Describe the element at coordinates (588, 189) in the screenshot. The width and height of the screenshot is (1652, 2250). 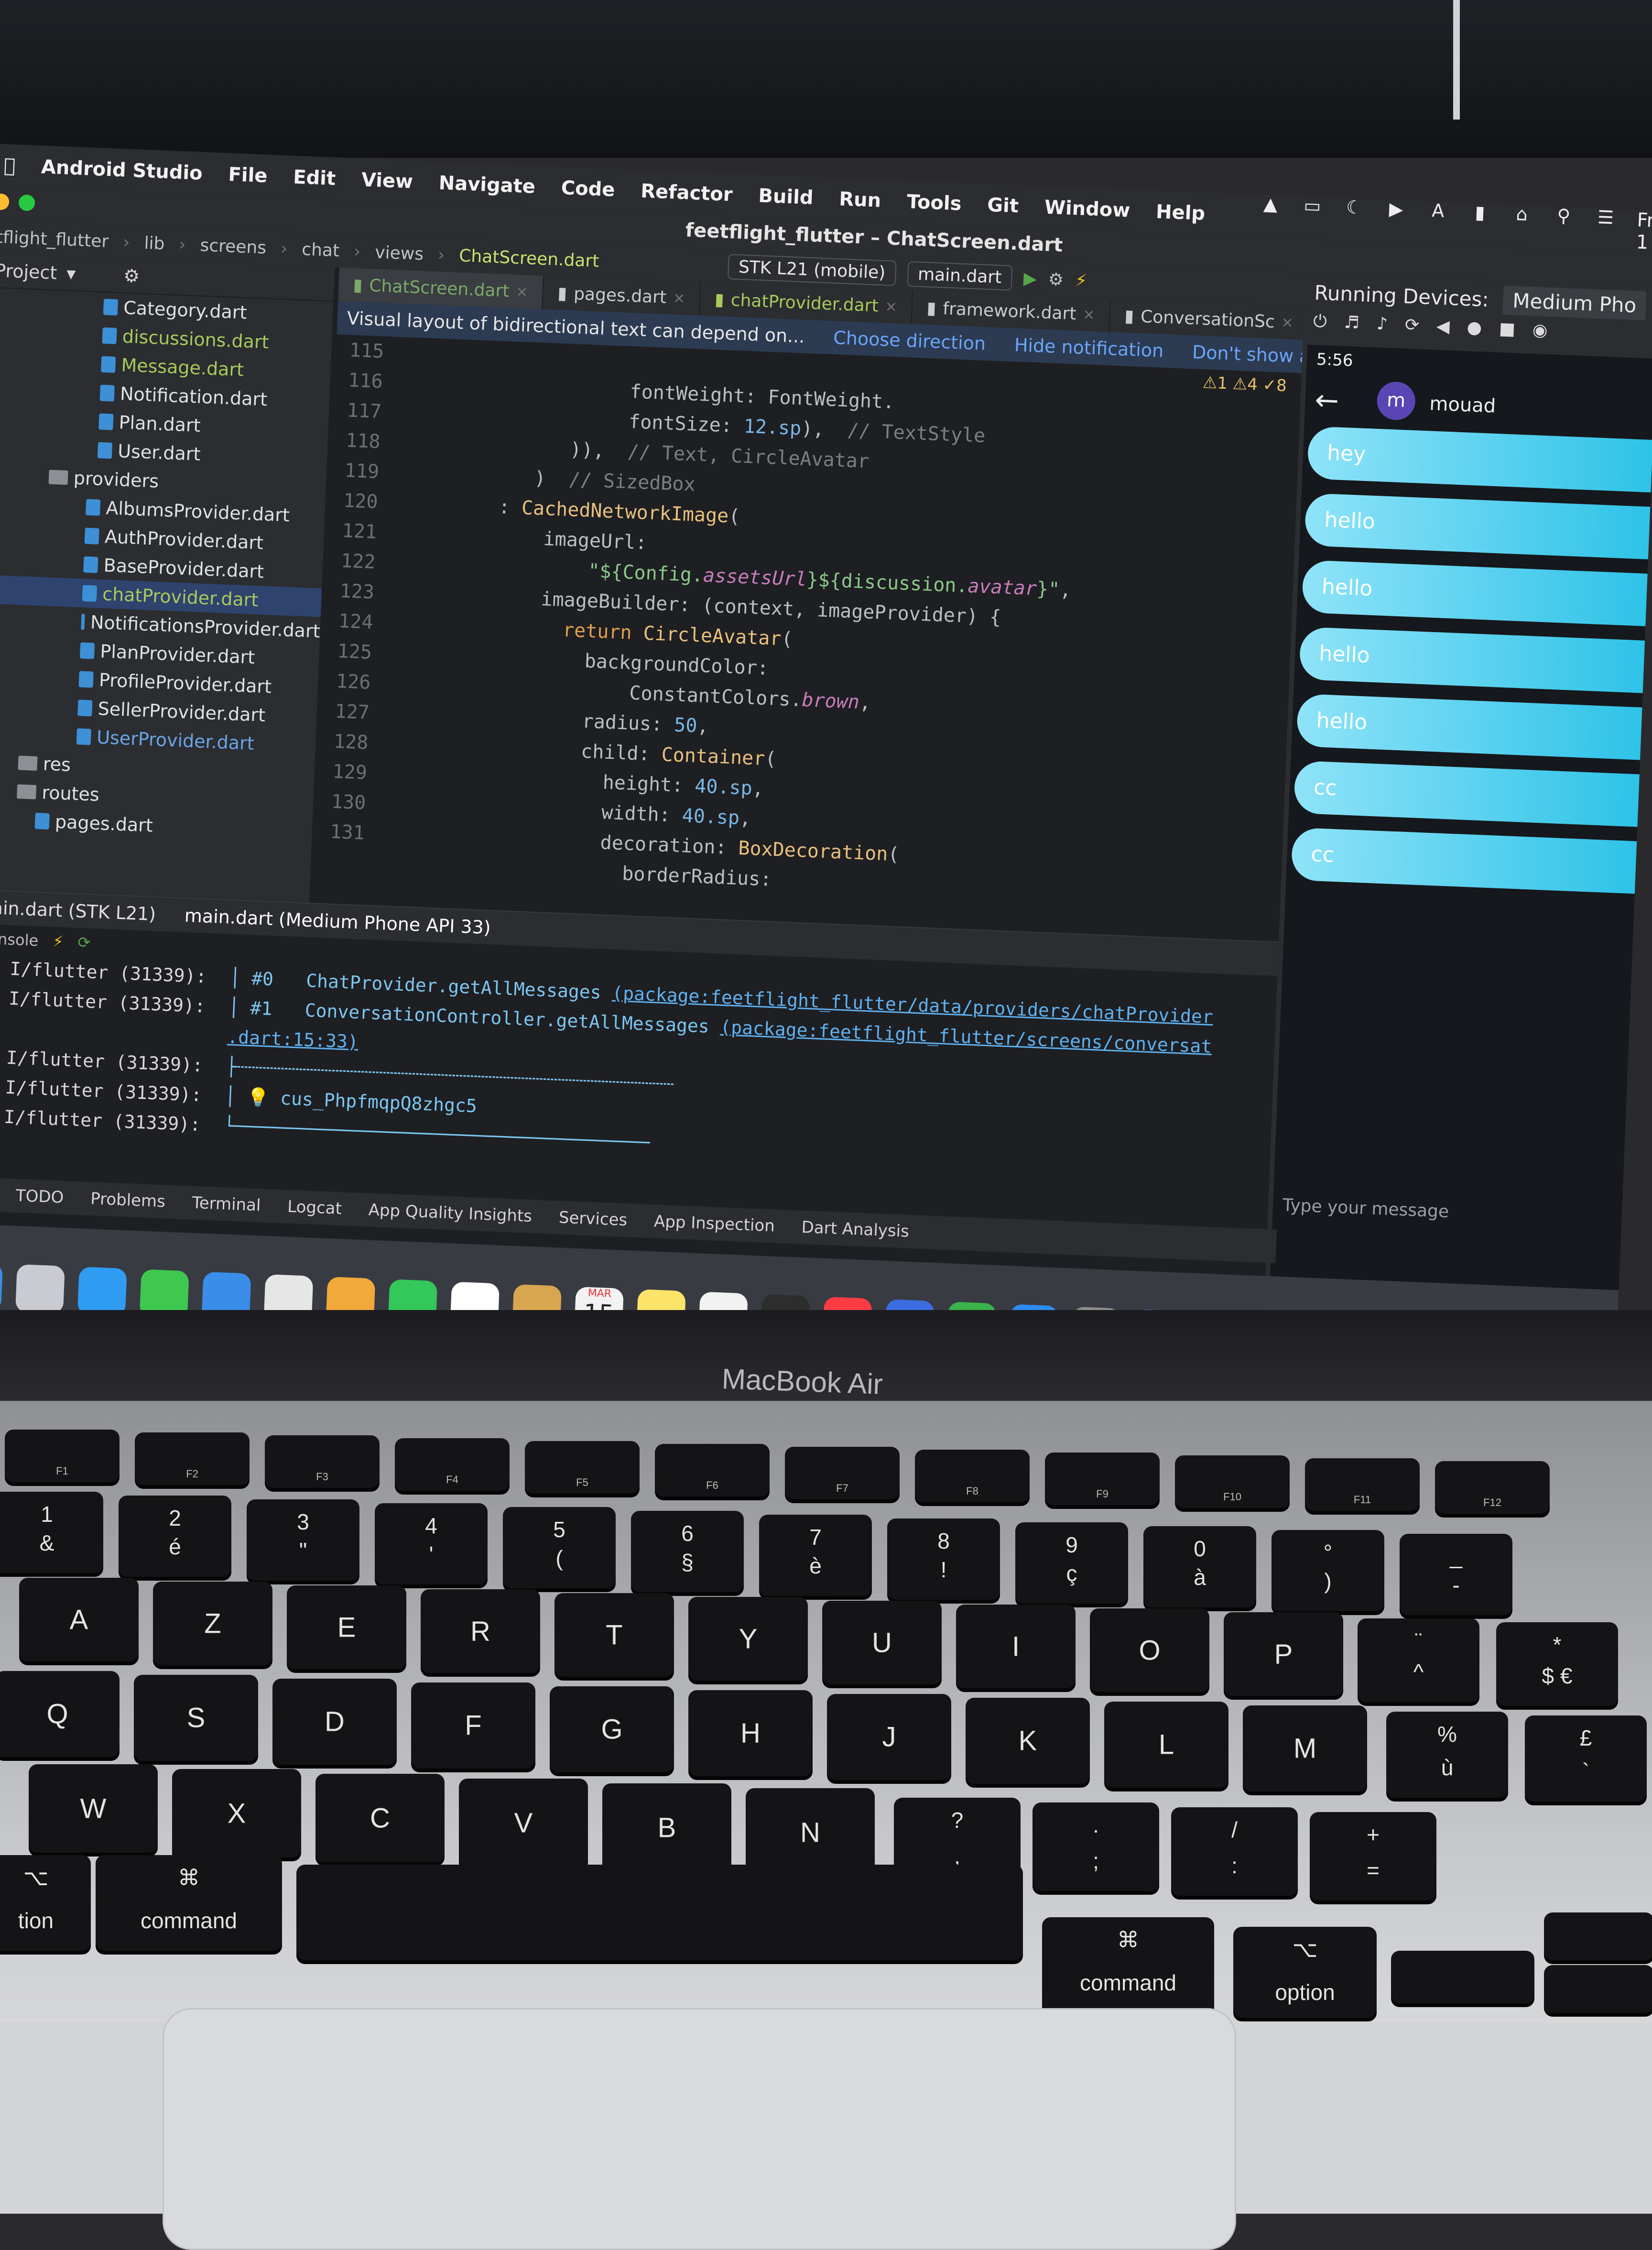
I see `menu-code: Code` at that location.